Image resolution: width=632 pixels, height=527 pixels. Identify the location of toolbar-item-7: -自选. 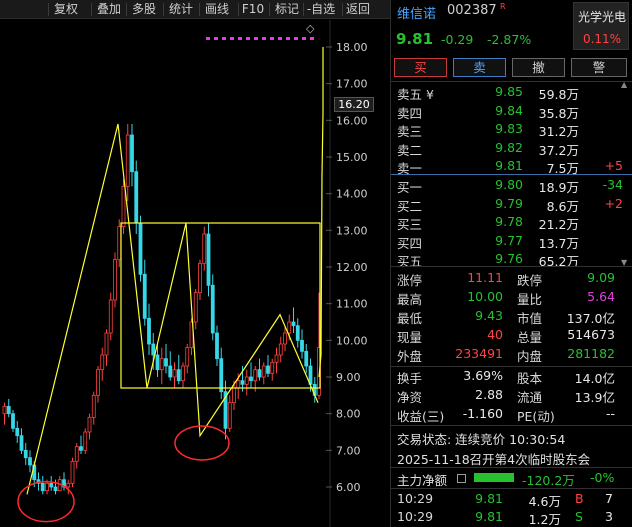
(321, 9).